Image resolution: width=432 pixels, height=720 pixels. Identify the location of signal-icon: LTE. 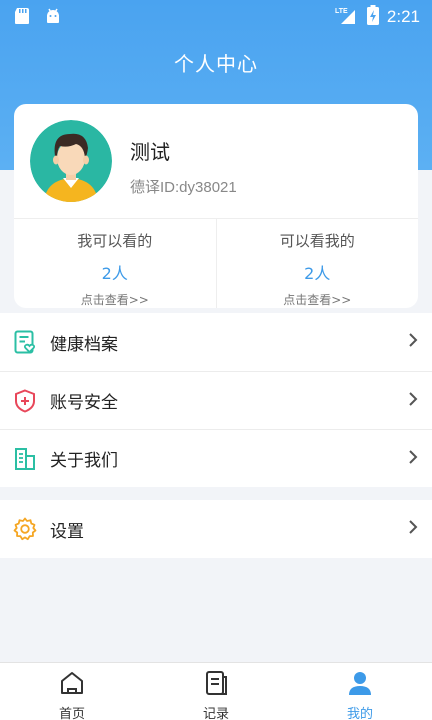
(347, 17).